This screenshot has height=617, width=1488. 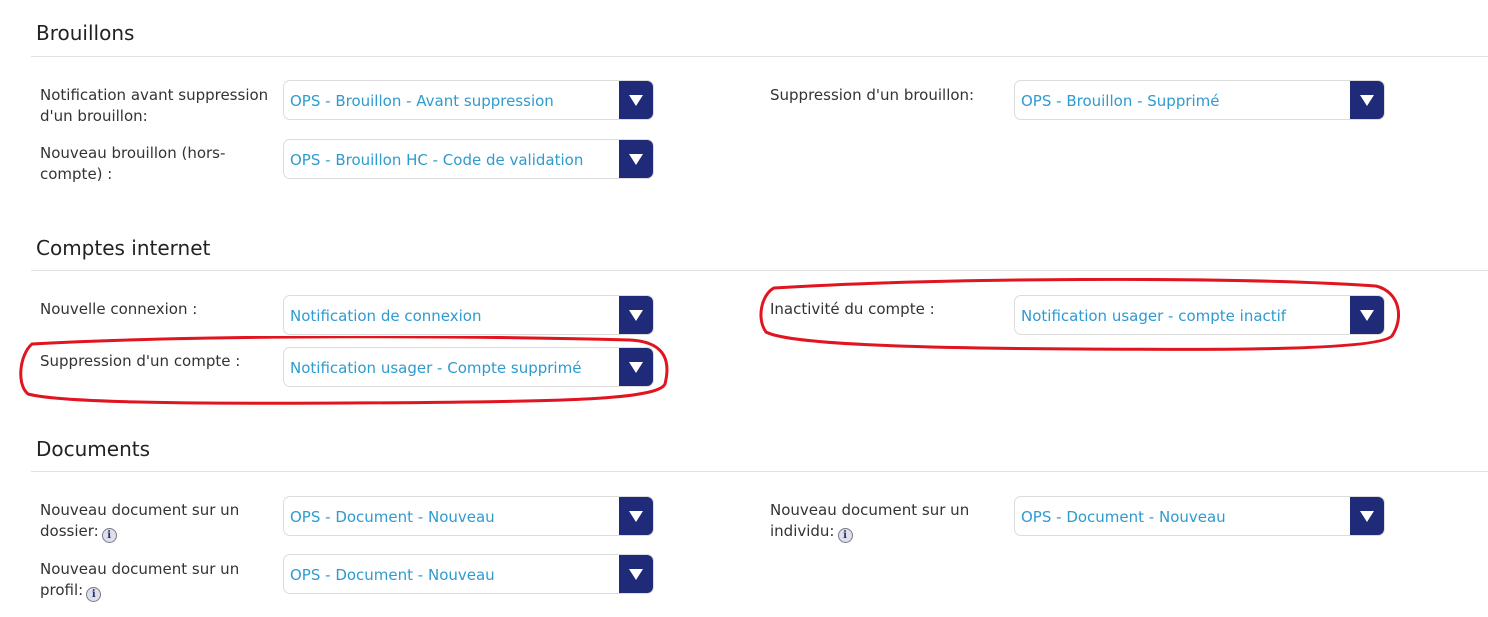 I want to click on select-value: OPS - Brouillon - Avant suppression, so click(x=422, y=101).